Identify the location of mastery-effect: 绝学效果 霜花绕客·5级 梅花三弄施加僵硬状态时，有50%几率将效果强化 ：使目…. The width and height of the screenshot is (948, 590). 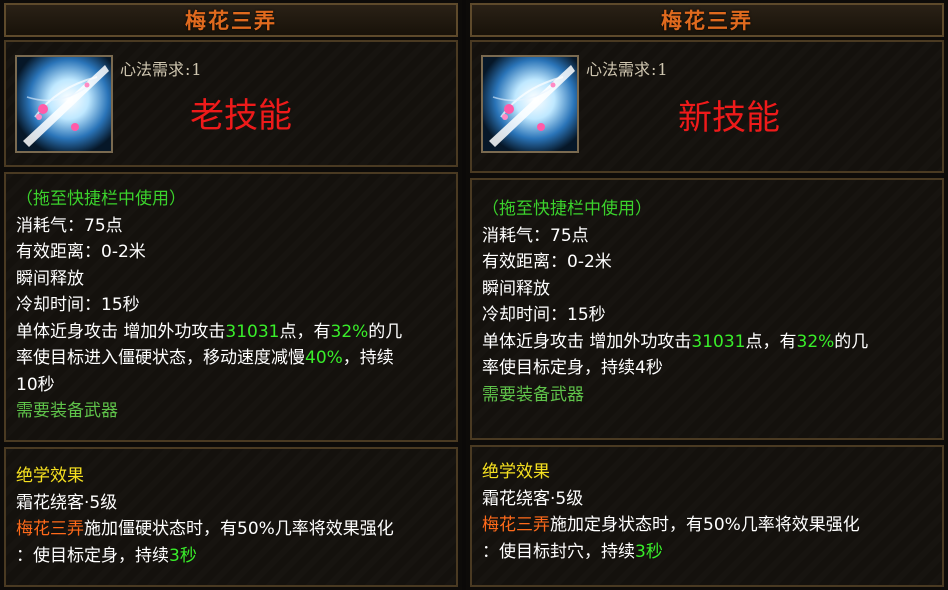
(231, 517).